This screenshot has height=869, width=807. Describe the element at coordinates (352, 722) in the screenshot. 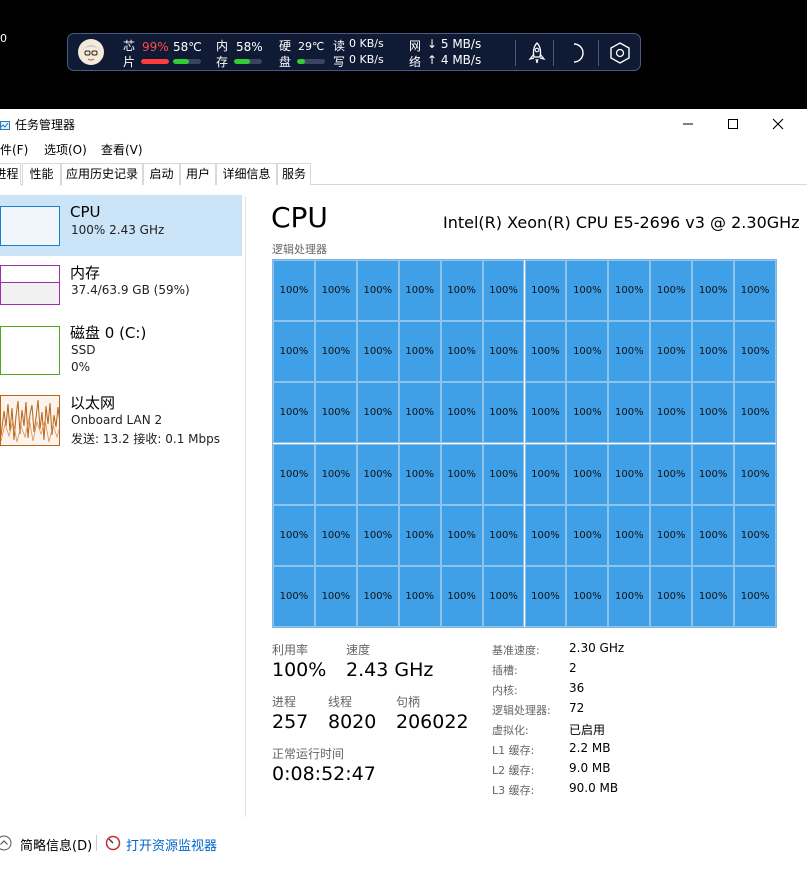

I see `threads-value: 8020` at that location.